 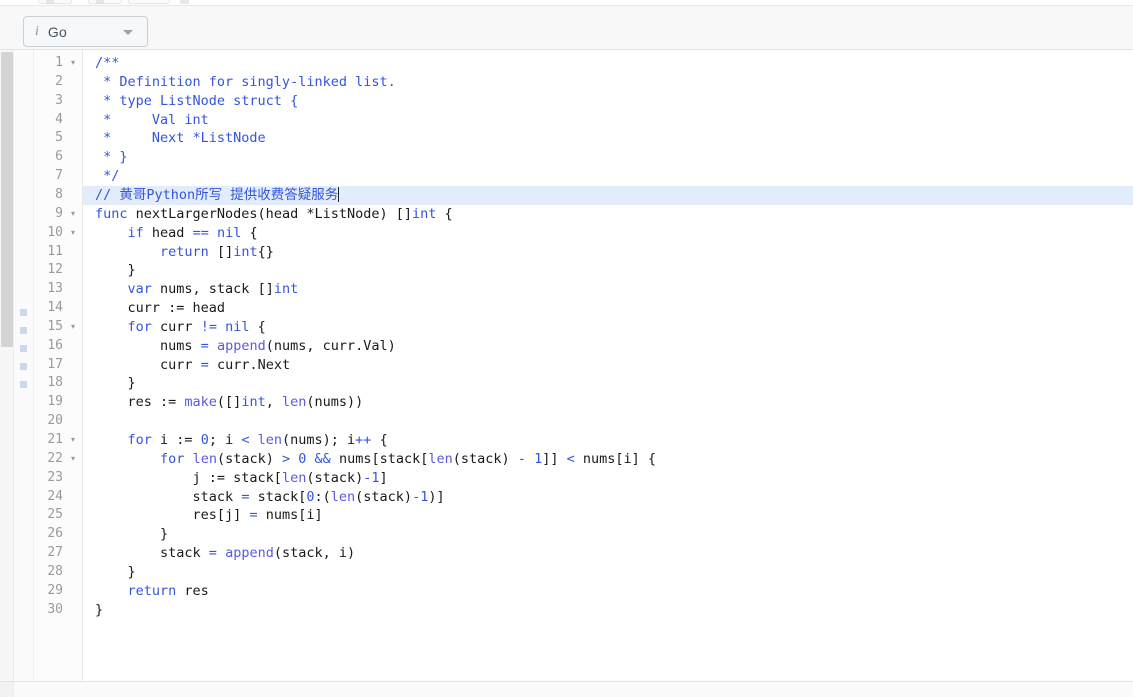 I want to click on code-token: curr, so click(x=176, y=326).